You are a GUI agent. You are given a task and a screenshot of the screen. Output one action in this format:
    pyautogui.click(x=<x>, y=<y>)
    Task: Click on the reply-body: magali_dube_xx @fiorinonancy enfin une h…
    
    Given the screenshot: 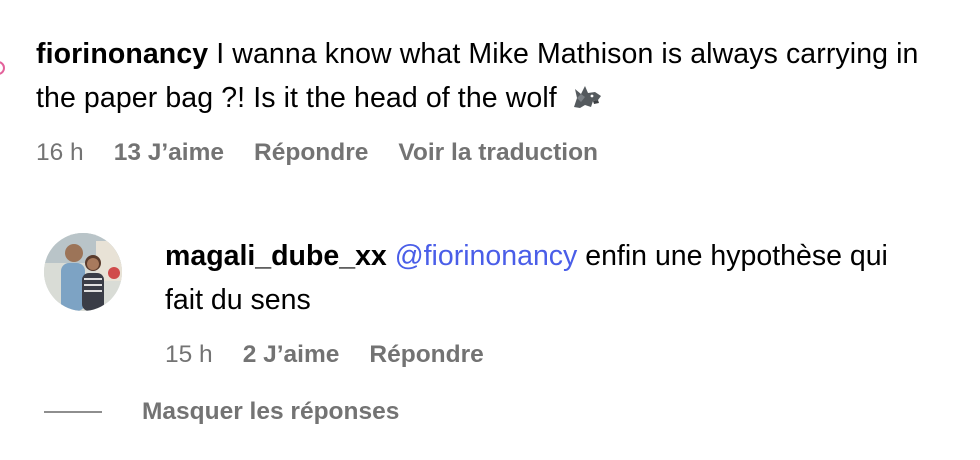 What is the action you would take?
    pyautogui.click(x=545, y=278)
    